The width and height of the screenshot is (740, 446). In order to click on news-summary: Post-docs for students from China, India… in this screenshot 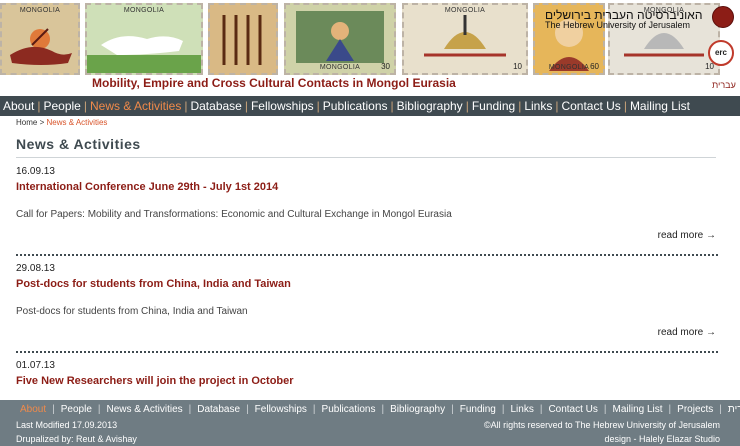, I will do `click(132, 311)`.